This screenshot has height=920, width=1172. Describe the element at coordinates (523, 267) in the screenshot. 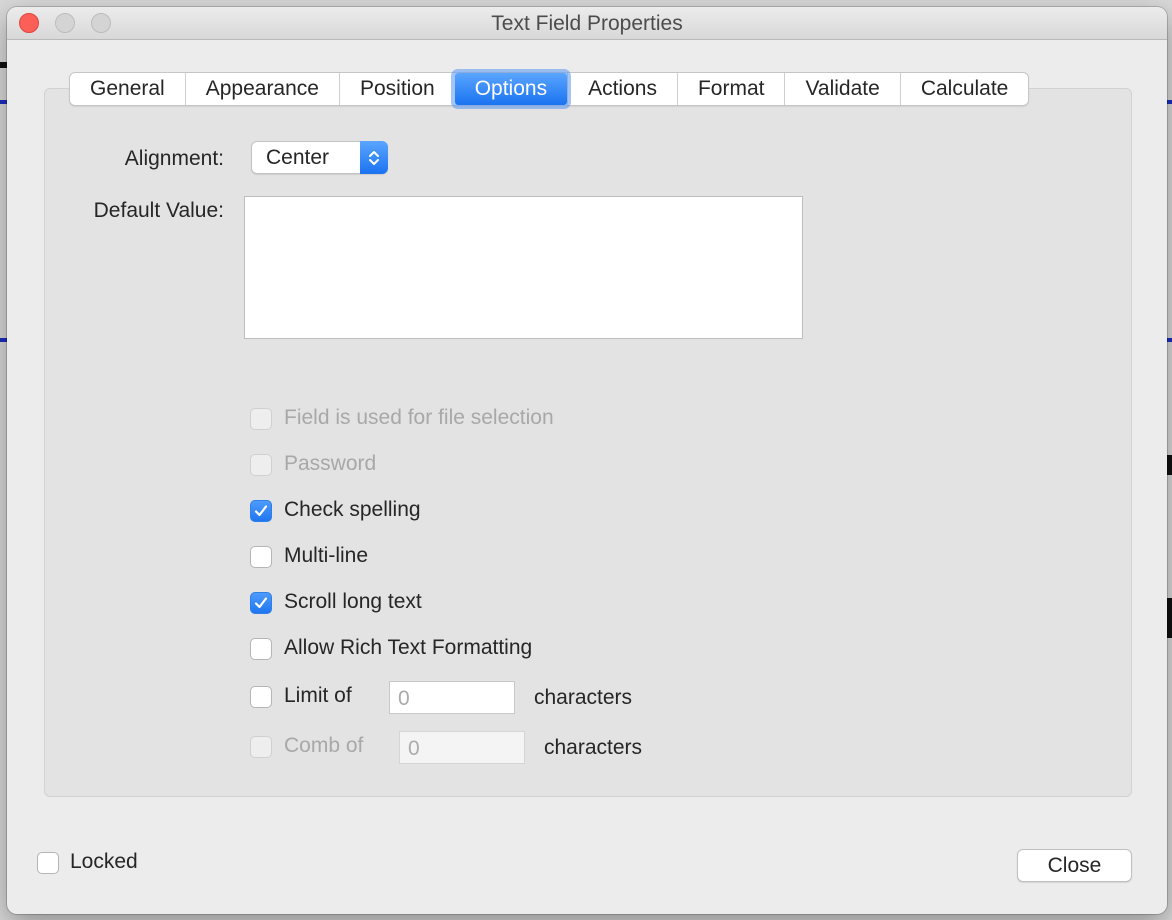

I see `default-value-field` at that location.